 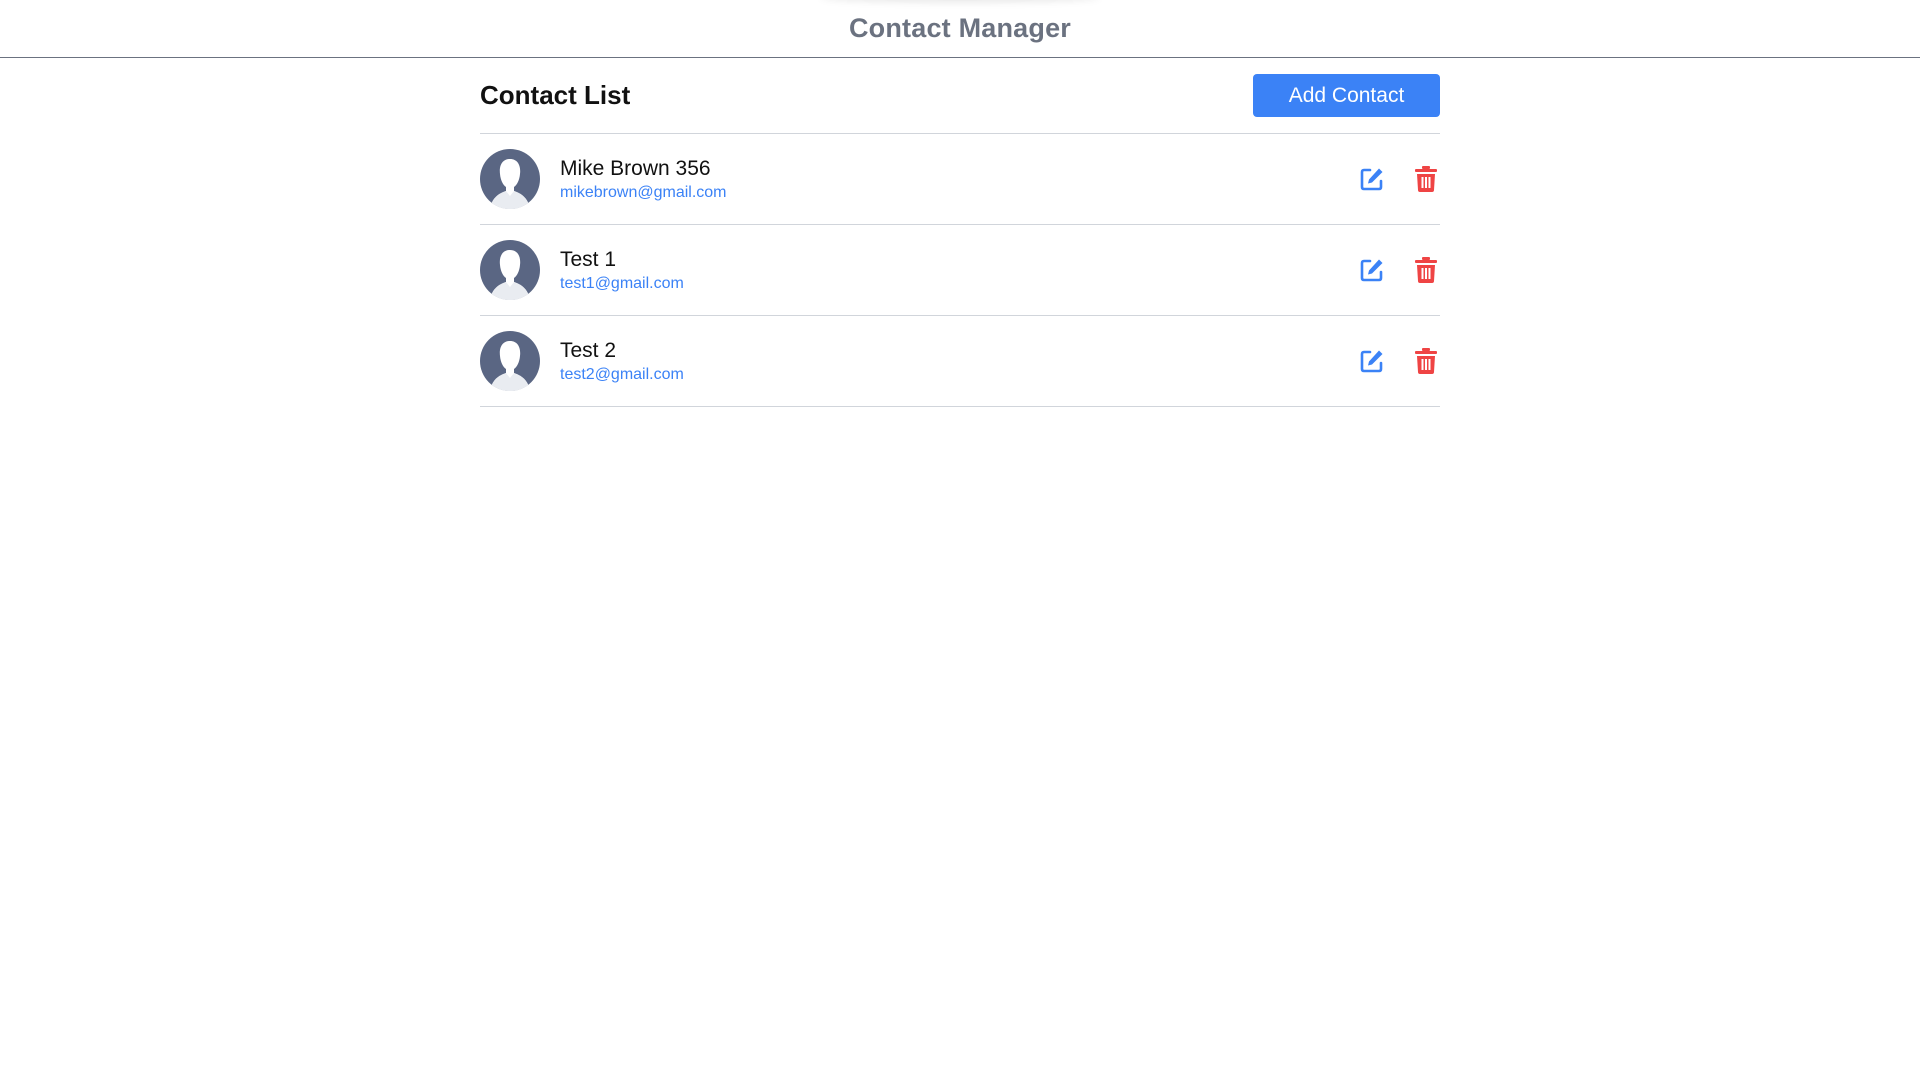 I want to click on contact-row: Test 2 test2@gmail.com, so click(x=960, y=361).